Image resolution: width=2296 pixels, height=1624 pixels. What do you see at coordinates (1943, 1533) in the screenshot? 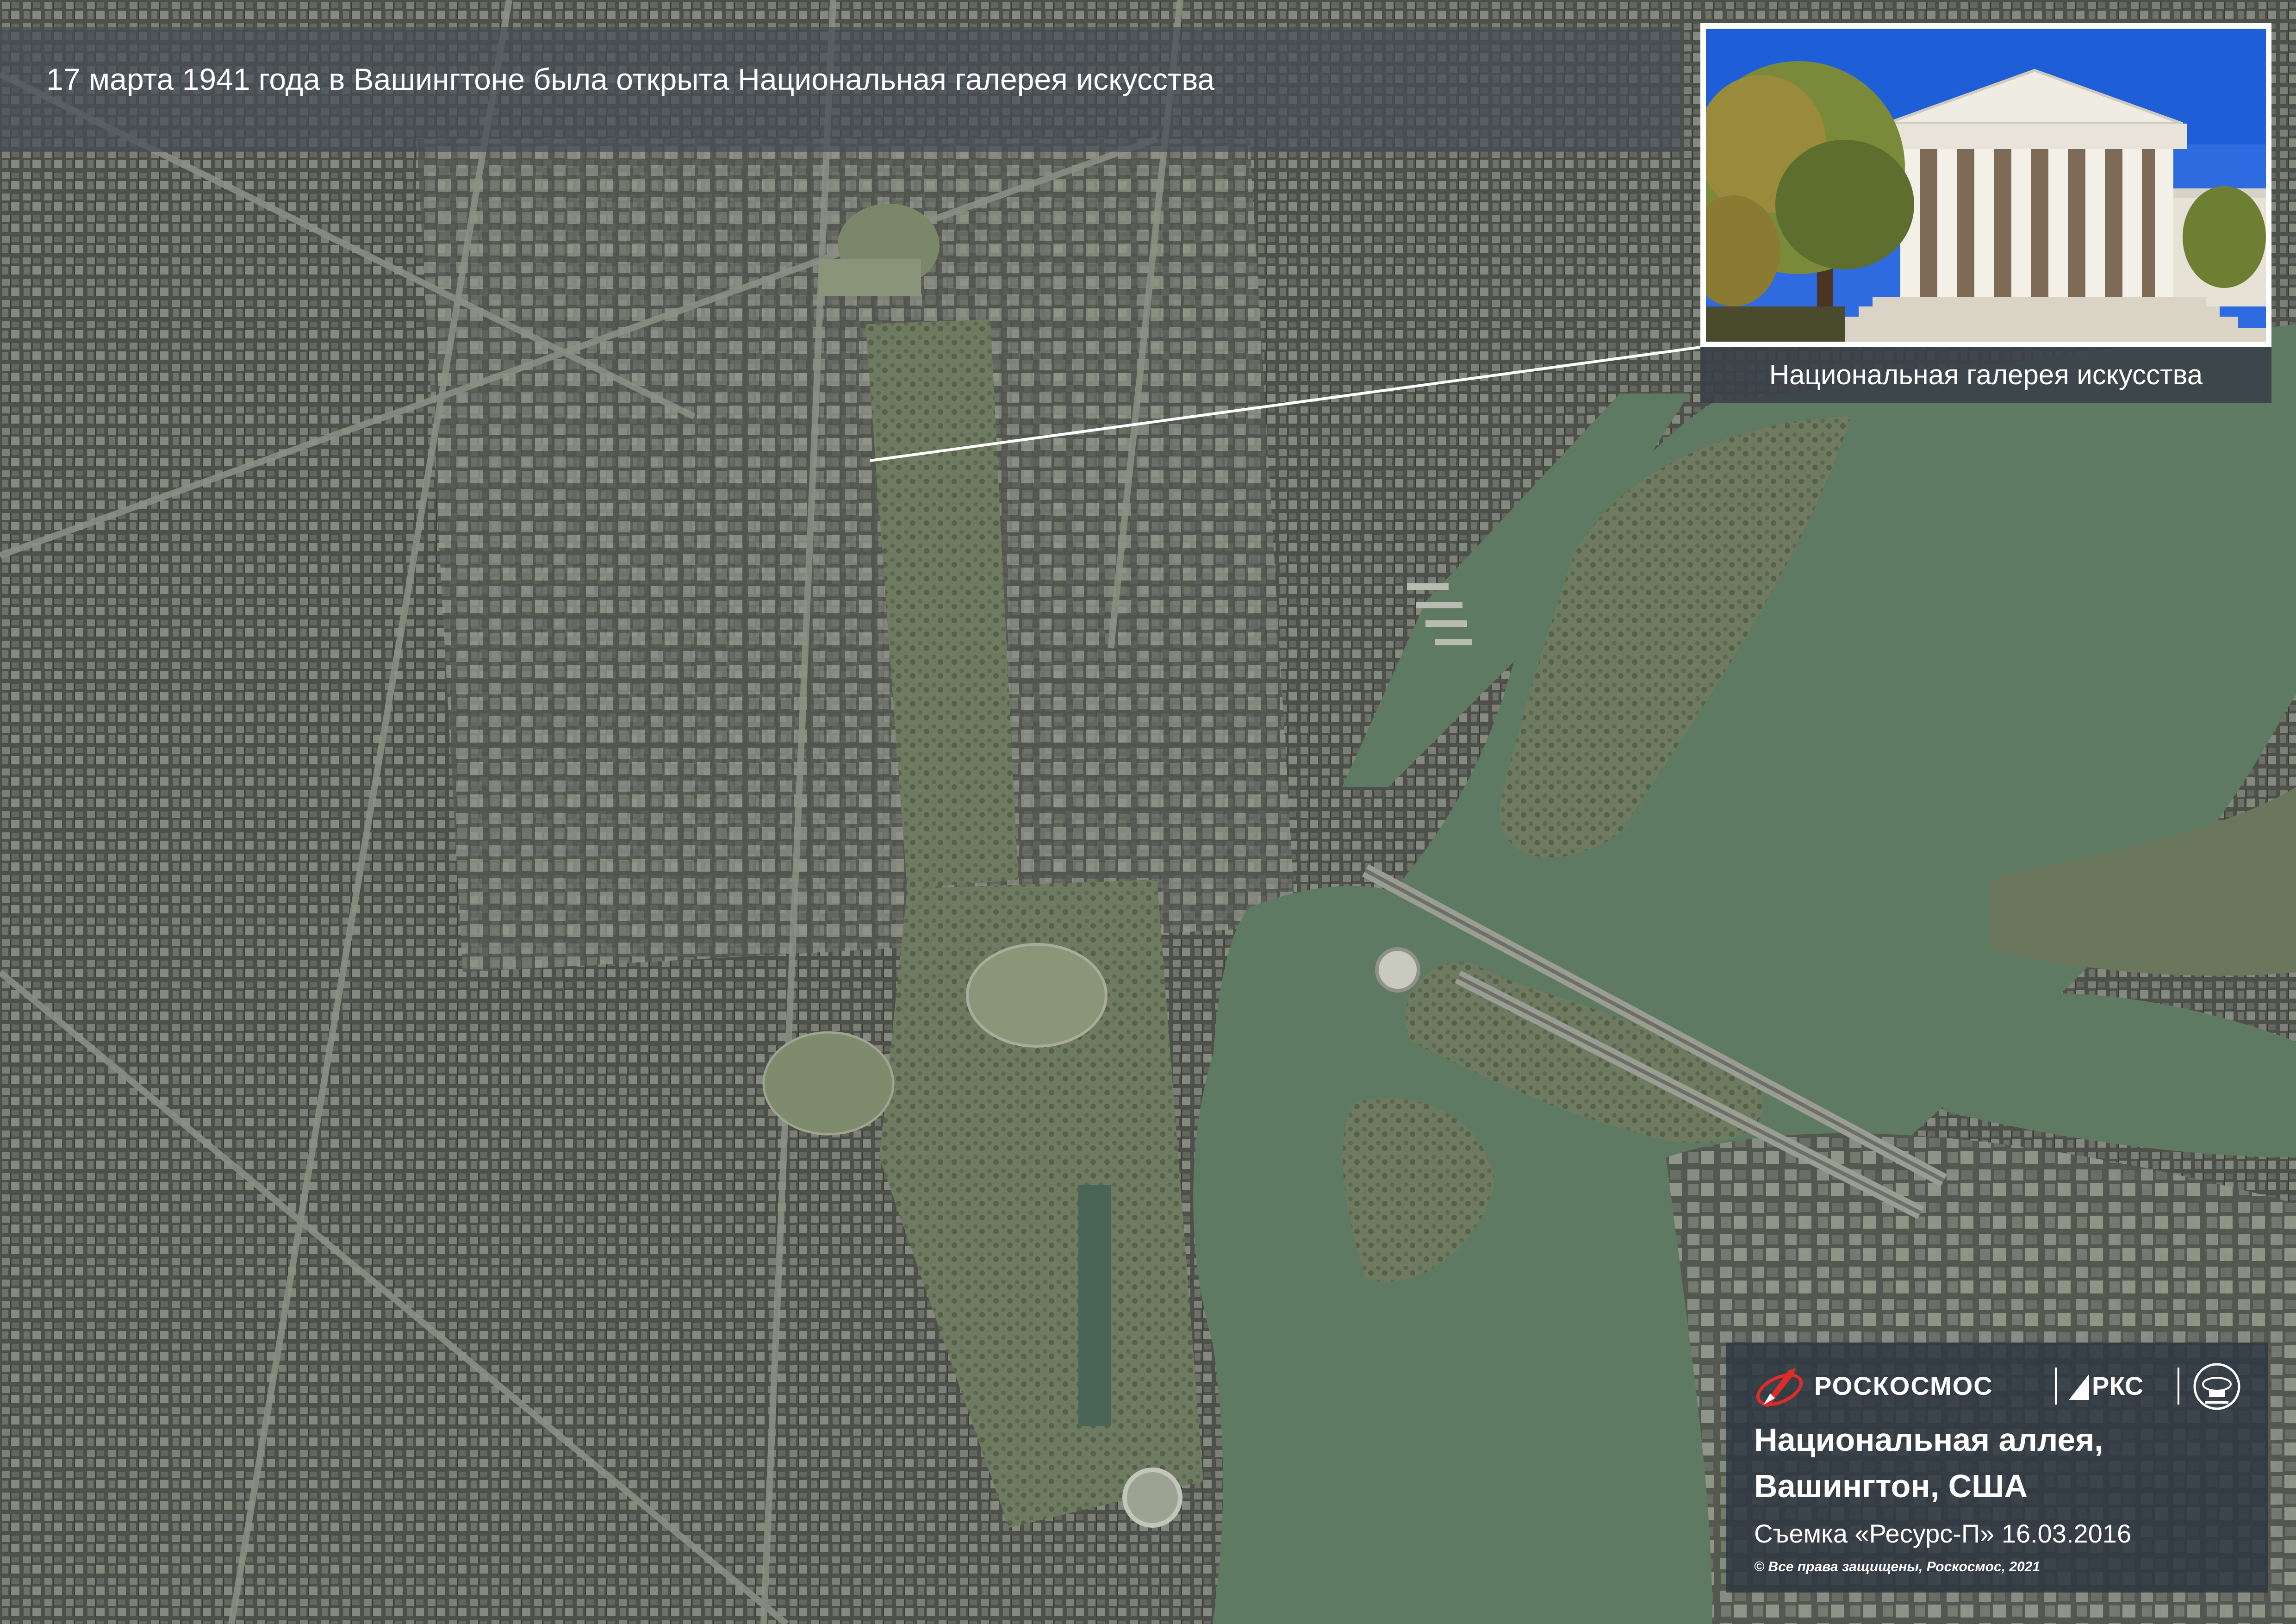
I see `capture-info: Съемка «Ресурс-П» 16.03.2016` at bounding box center [1943, 1533].